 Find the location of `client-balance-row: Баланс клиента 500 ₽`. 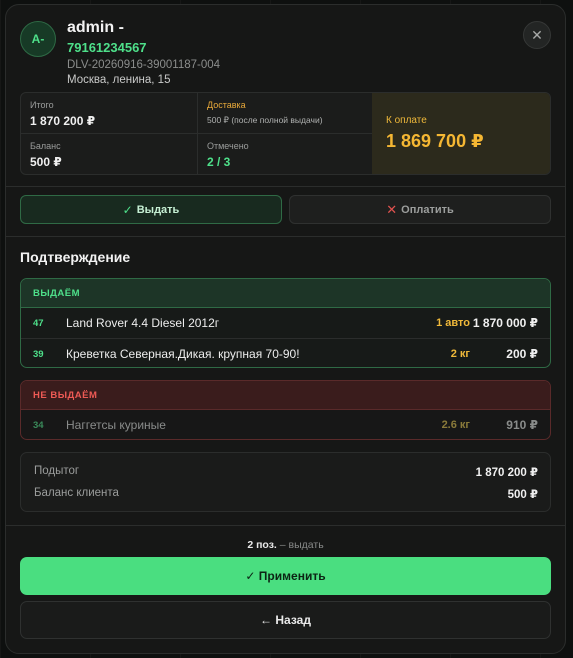

client-balance-row: Баланс клиента 500 ₽ is located at coordinates (286, 494).